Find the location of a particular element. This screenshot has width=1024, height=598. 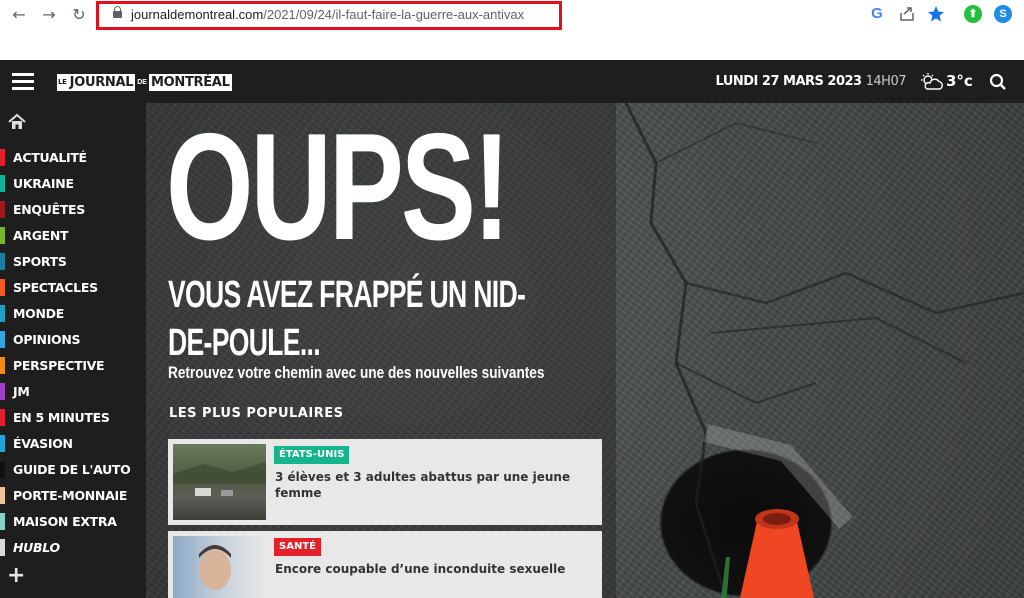

sidebar-item: ENQUÊTES is located at coordinates (73, 210).